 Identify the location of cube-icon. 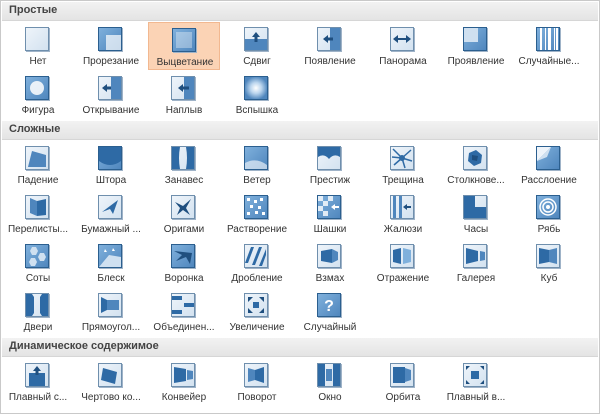
(548, 256).